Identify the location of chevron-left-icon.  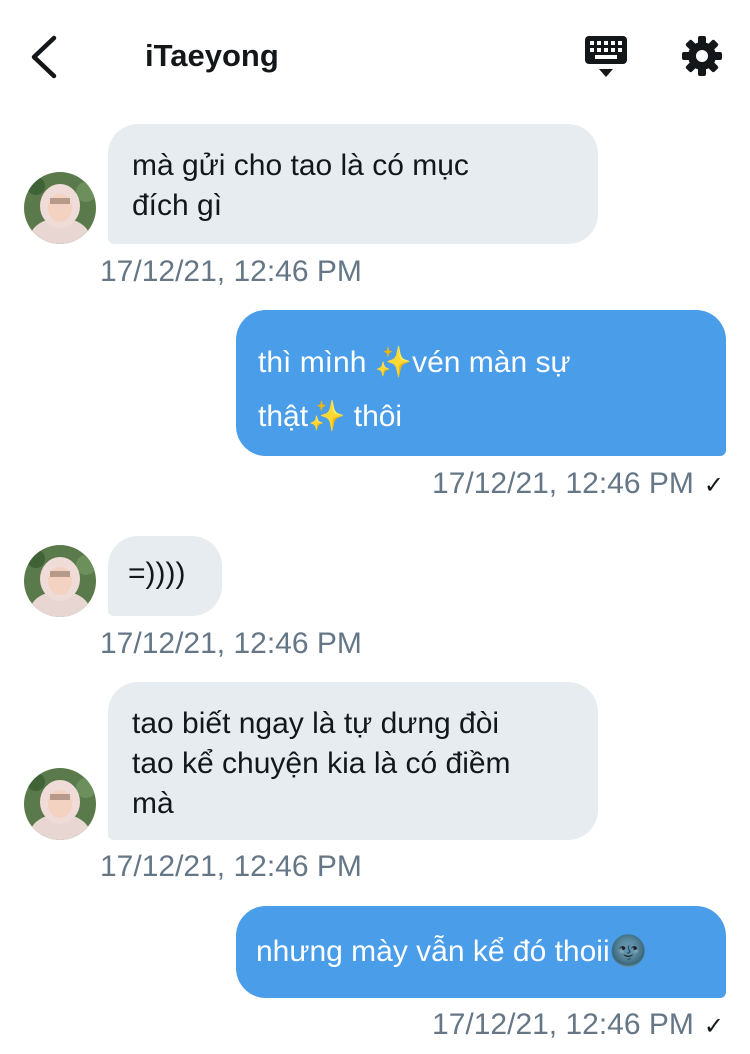
(44, 57).